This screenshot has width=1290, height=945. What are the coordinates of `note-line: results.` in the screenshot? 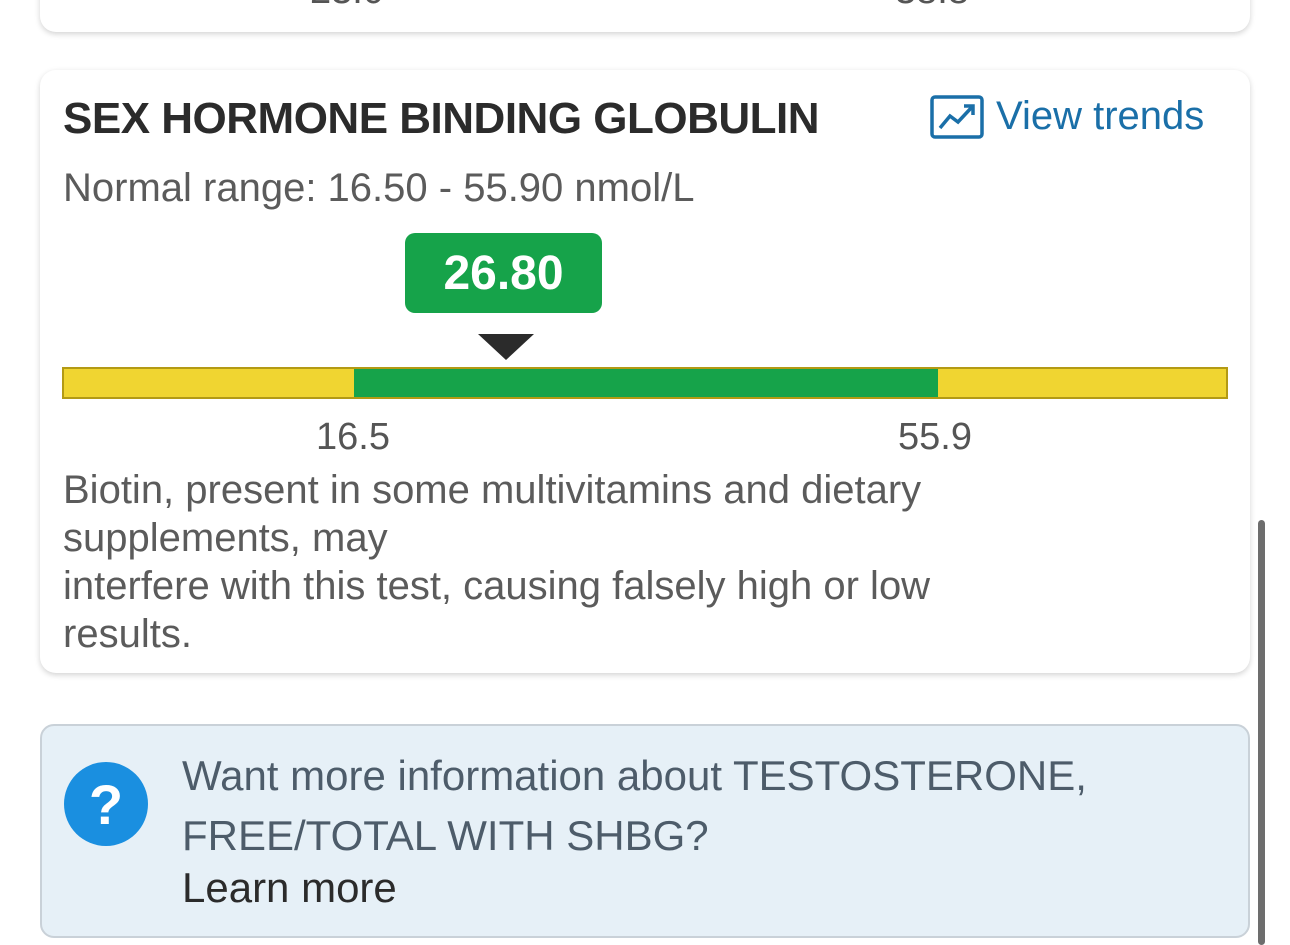 It's located at (127, 634).